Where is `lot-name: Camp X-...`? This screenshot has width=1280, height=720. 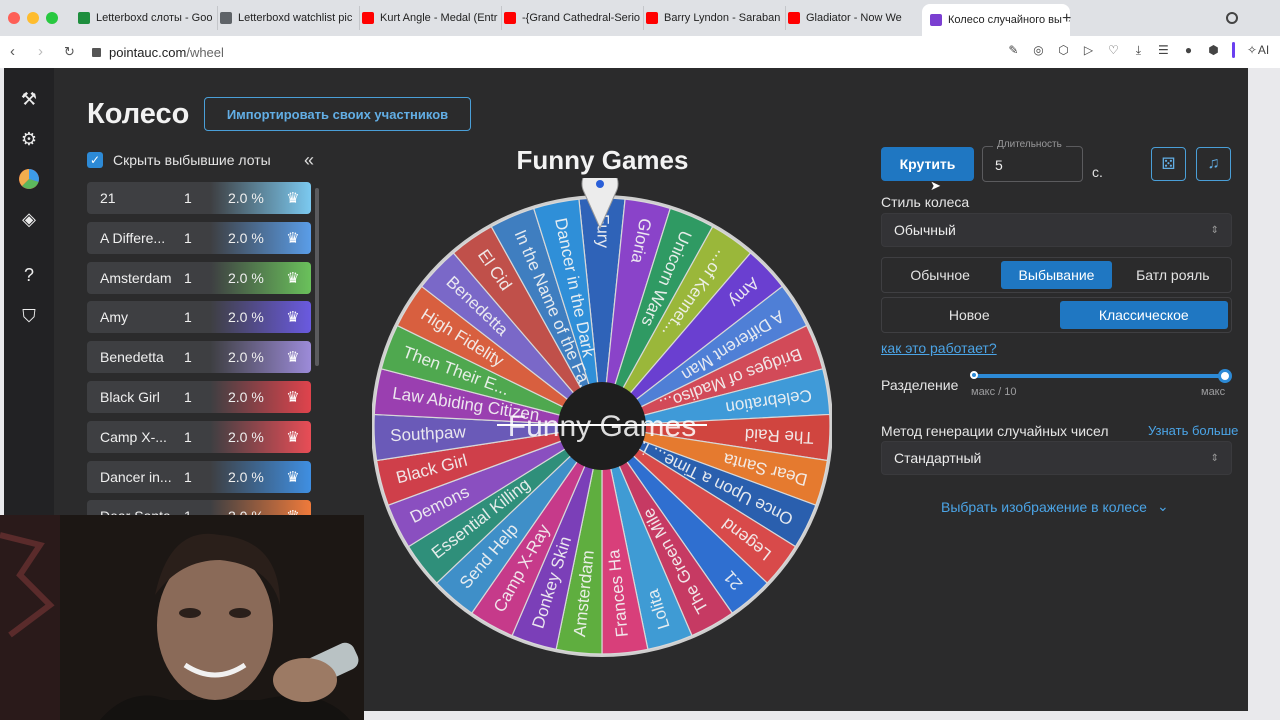
lot-name: Camp X-... is located at coordinates (133, 436).